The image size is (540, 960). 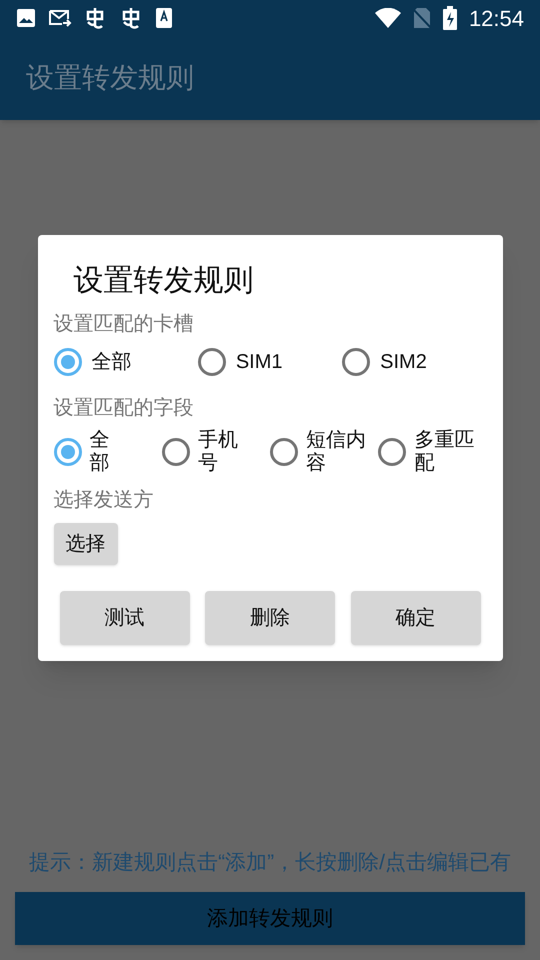 I want to click on radio-label: SIM1, so click(x=259, y=363).